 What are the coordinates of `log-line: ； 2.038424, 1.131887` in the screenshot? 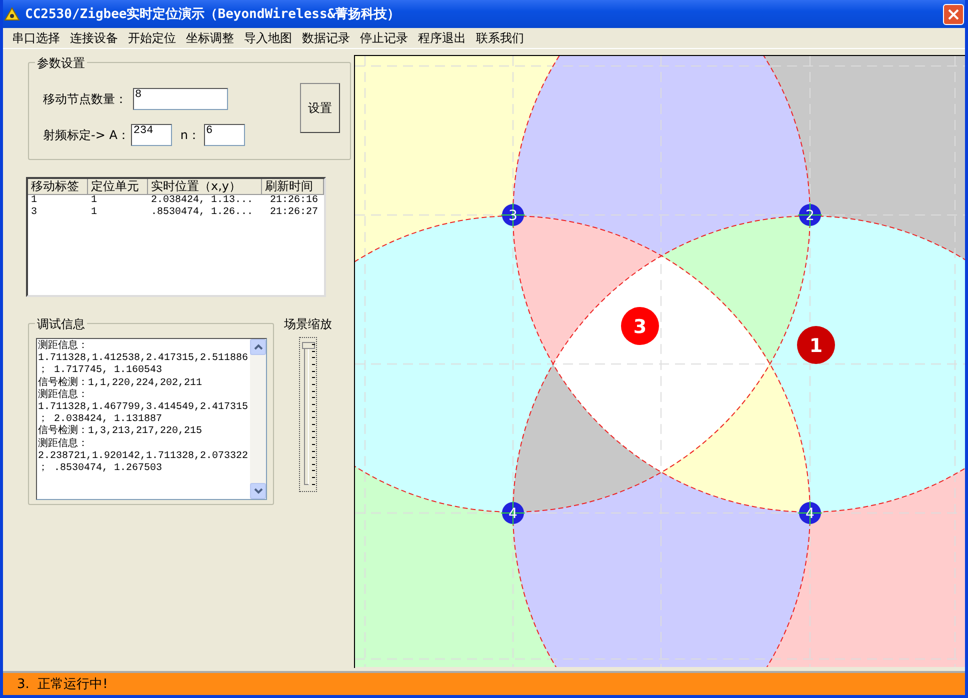 It's located at (101, 420).